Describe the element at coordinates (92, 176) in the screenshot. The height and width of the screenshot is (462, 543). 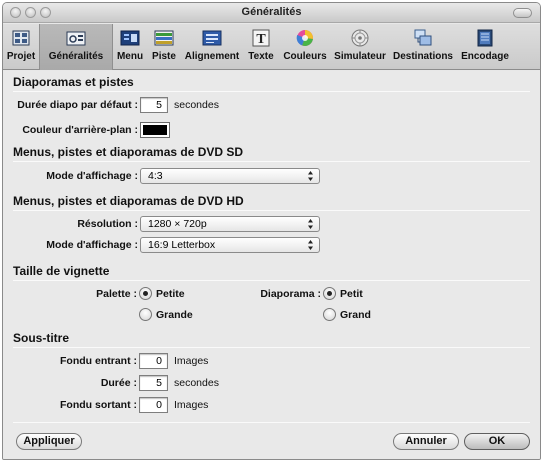
I see `sd-display-mode-label: Mode d'affichage :` at that location.